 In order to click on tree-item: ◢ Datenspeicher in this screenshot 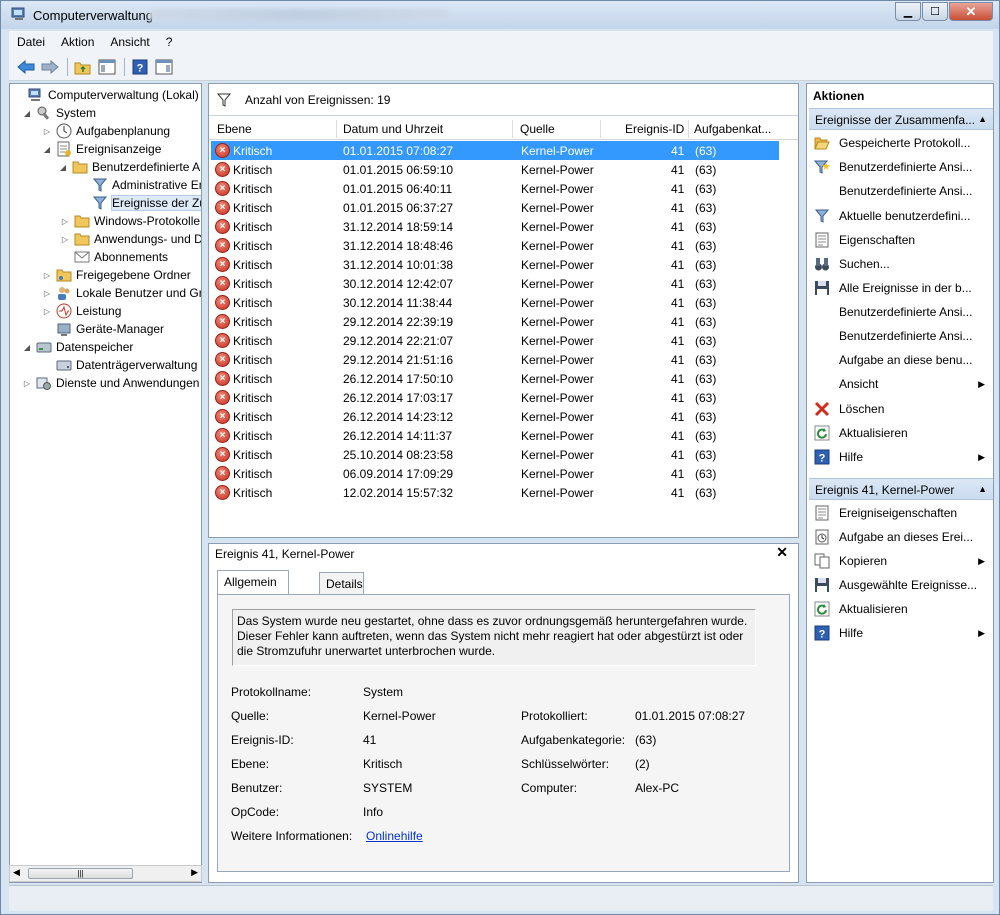, I will do `click(77, 347)`.